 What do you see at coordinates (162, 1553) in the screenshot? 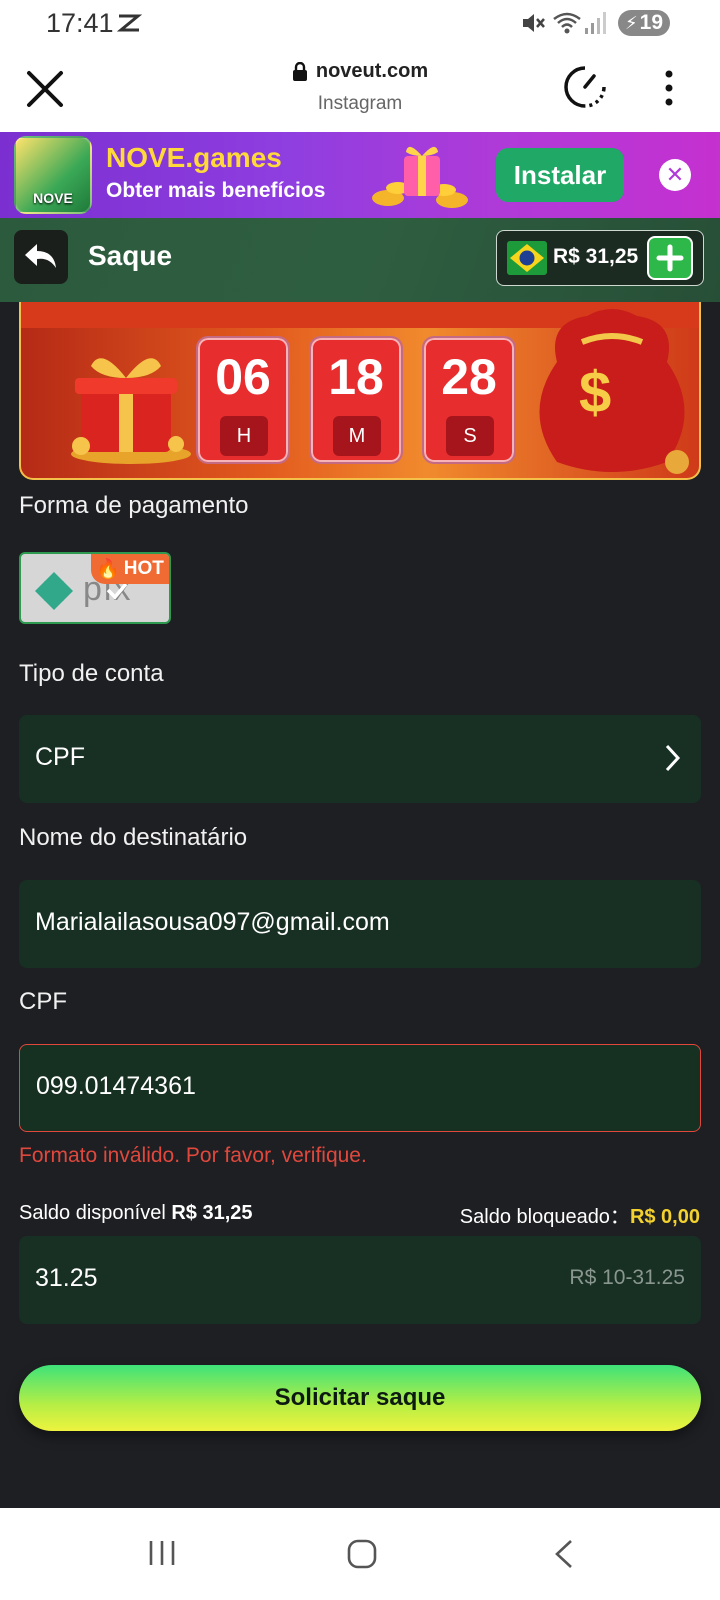
I see `recent-apps-icon` at bounding box center [162, 1553].